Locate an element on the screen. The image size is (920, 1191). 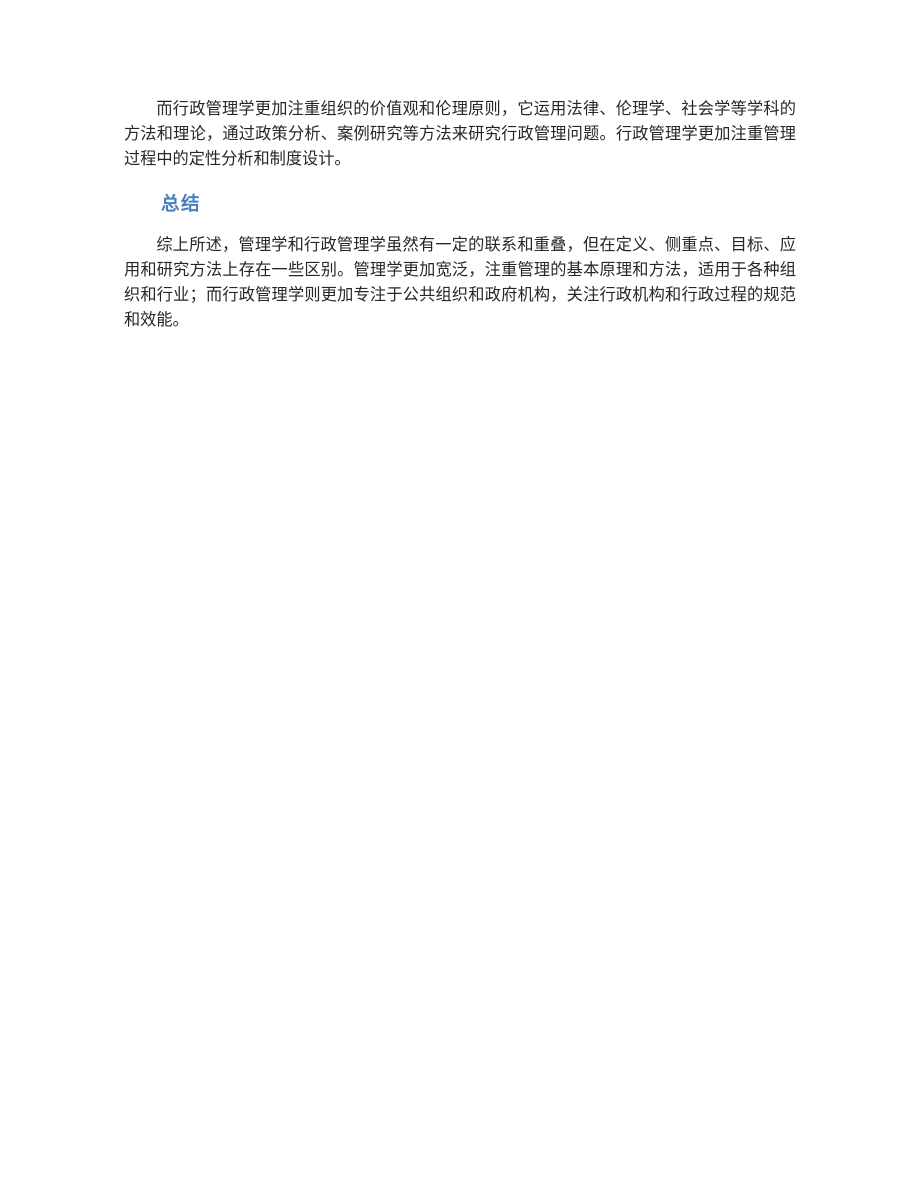
spacer-before-heading is located at coordinates (460, 182).